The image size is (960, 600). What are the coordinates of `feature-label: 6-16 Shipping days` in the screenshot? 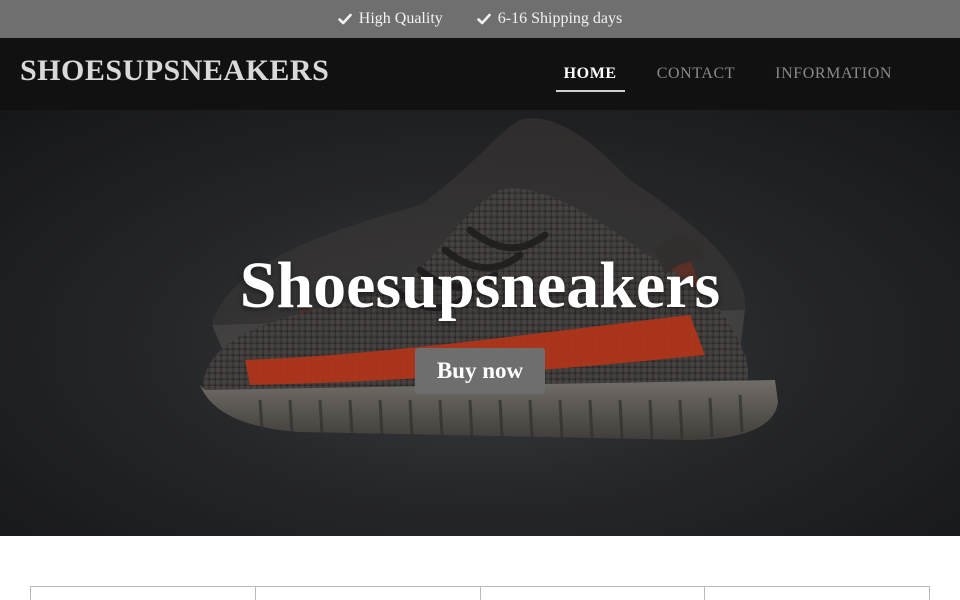 It's located at (560, 18).